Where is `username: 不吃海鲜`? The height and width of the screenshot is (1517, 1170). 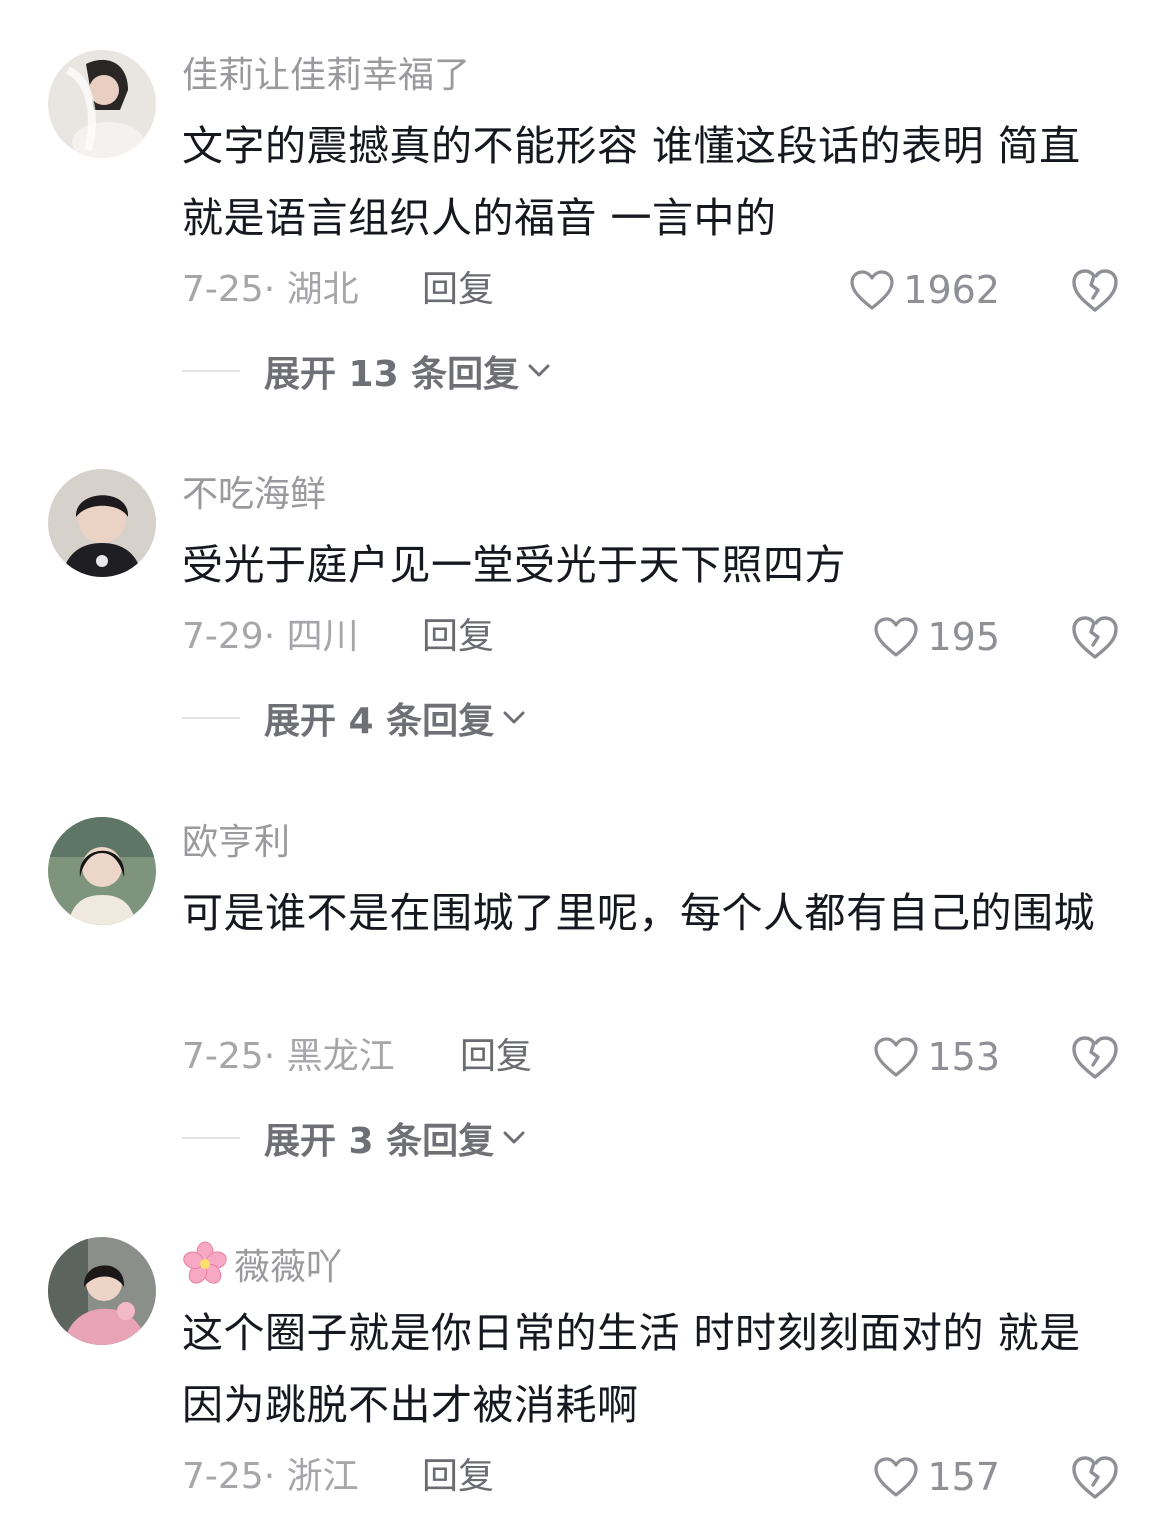 username: 不吃海鲜 is located at coordinates (254, 495).